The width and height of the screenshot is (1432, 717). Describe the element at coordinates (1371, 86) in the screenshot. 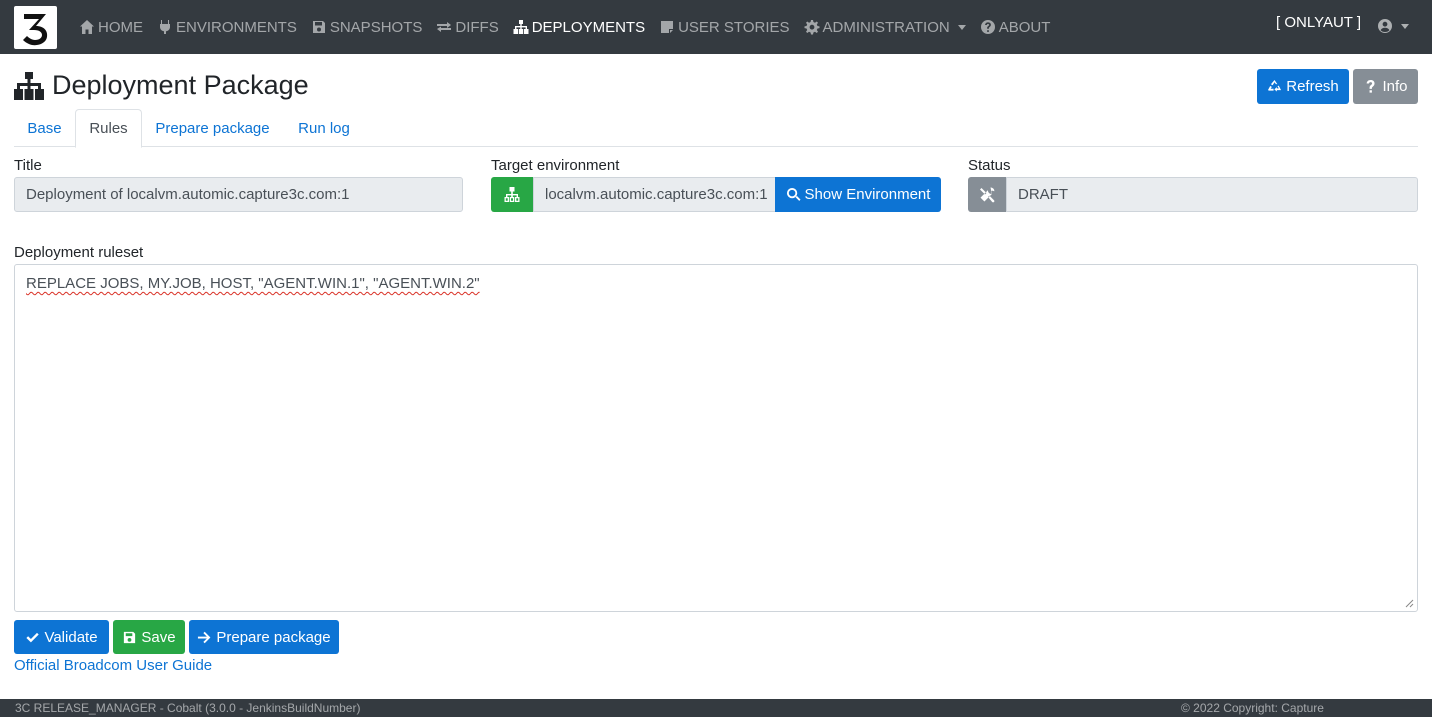

I see `question-icon` at that location.